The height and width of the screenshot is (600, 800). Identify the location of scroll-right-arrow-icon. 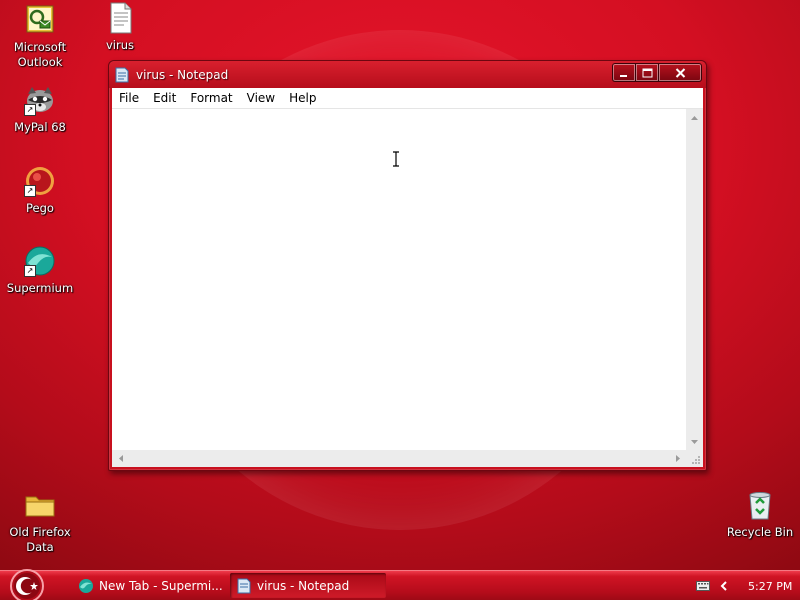
(677, 458).